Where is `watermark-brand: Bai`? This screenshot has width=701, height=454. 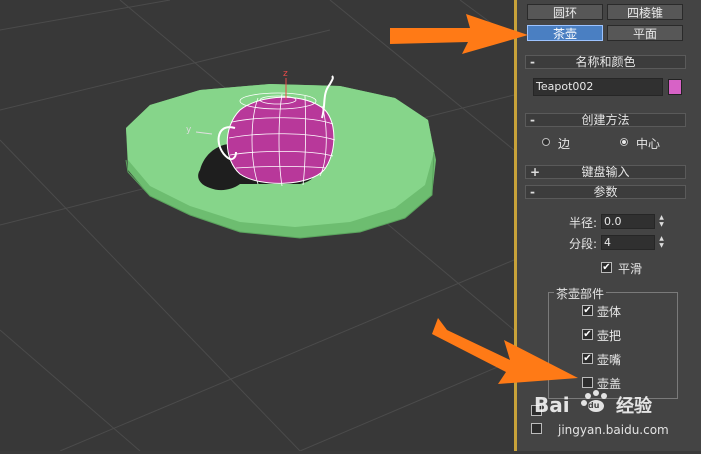
watermark-brand: Bai is located at coordinates (552, 405).